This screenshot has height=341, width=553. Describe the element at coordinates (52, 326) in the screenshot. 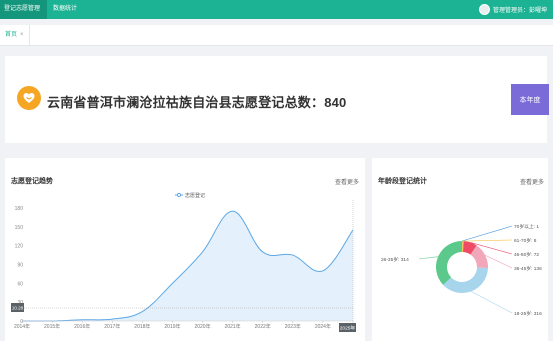

I see `x-tick-label: 2015年` at that location.